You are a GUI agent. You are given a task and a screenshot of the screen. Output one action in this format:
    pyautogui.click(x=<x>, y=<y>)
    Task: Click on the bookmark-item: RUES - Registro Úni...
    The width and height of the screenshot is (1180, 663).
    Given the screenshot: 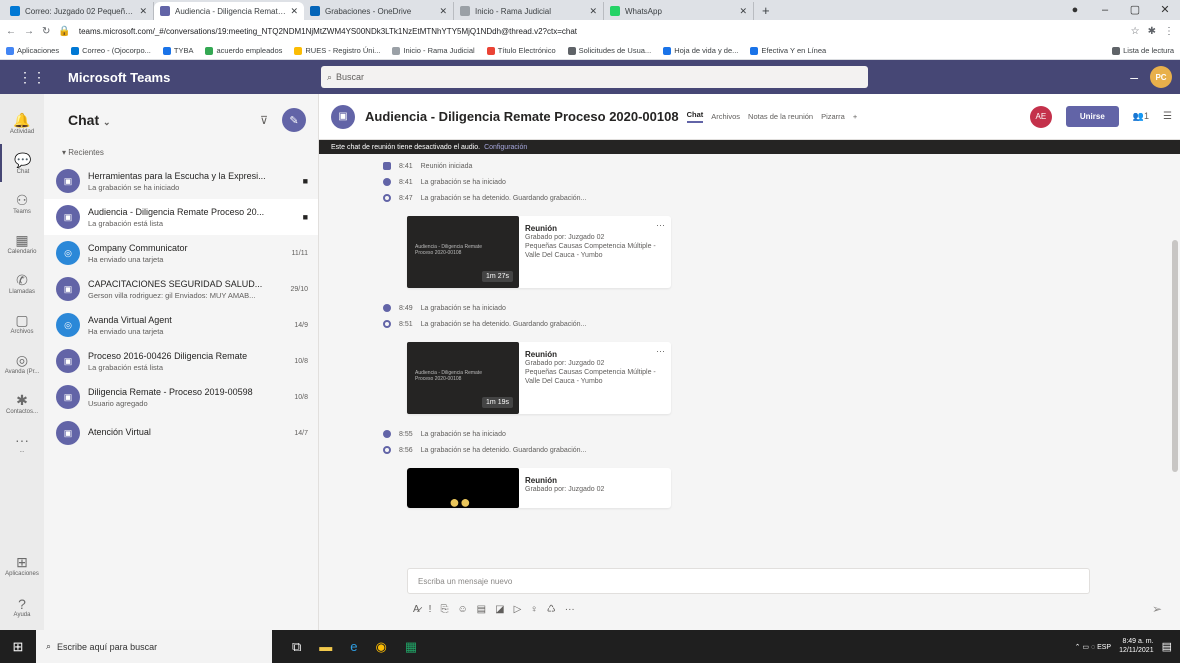 What is the action you would take?
    pyautogui.click(x=337, y=50)
    